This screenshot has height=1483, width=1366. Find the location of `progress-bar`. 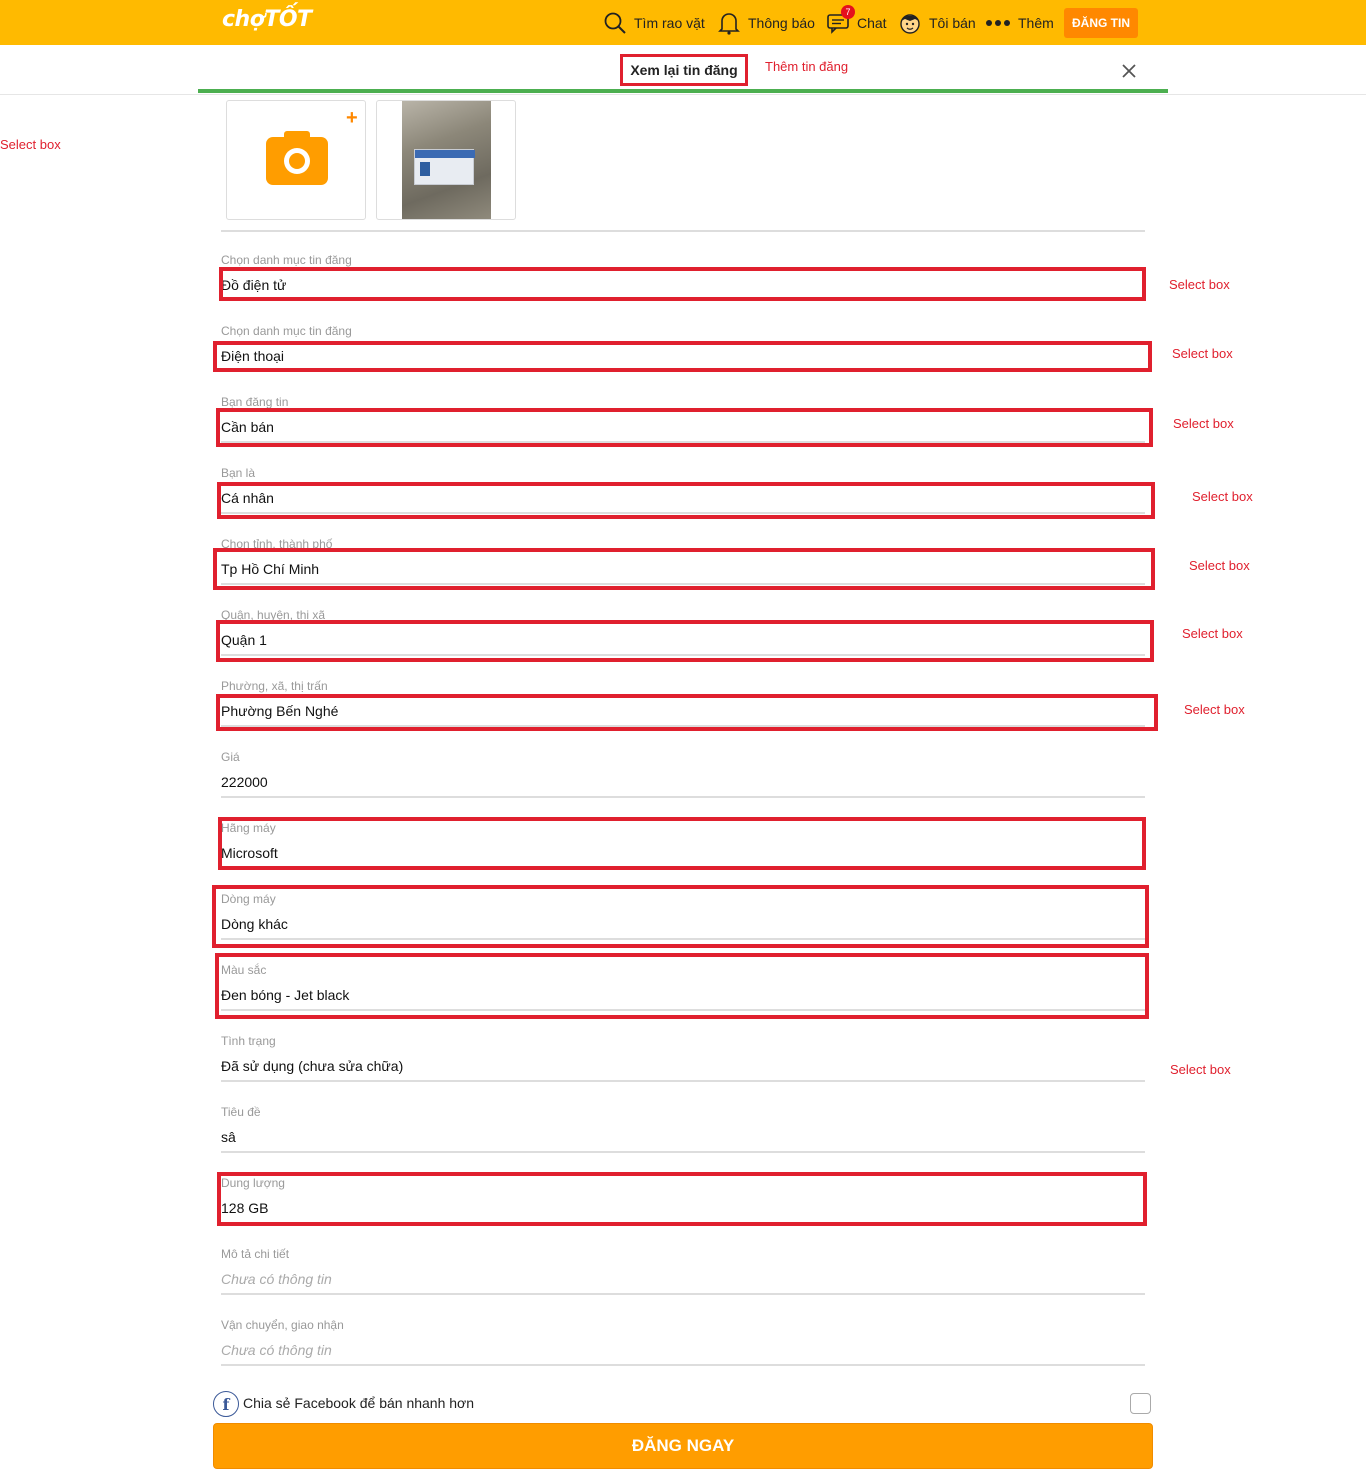

progress-bar is located at coordinates (683, 91).